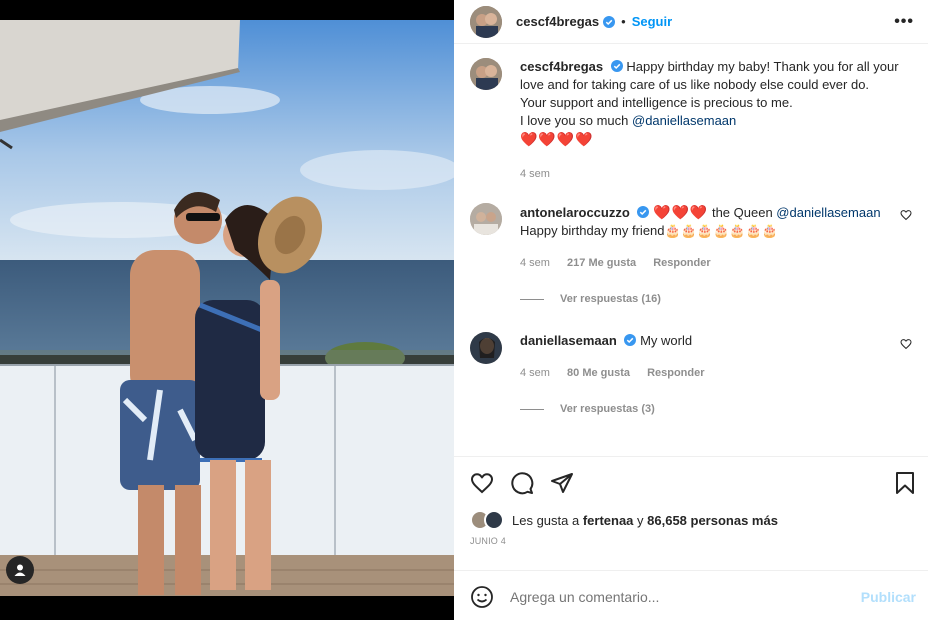  I want to click on comment-author: daniellasemaan, so click(568, 340).